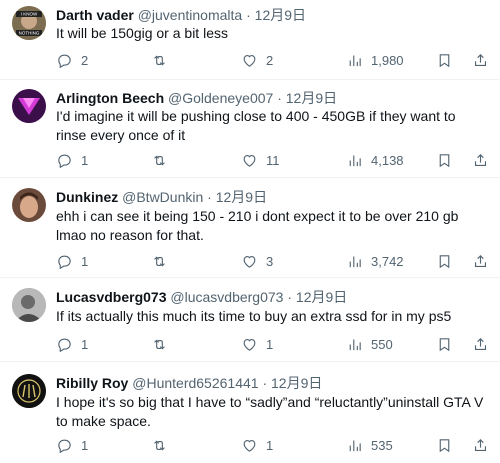  I want to click on svg-text: NOTHING, so click(29, 33).